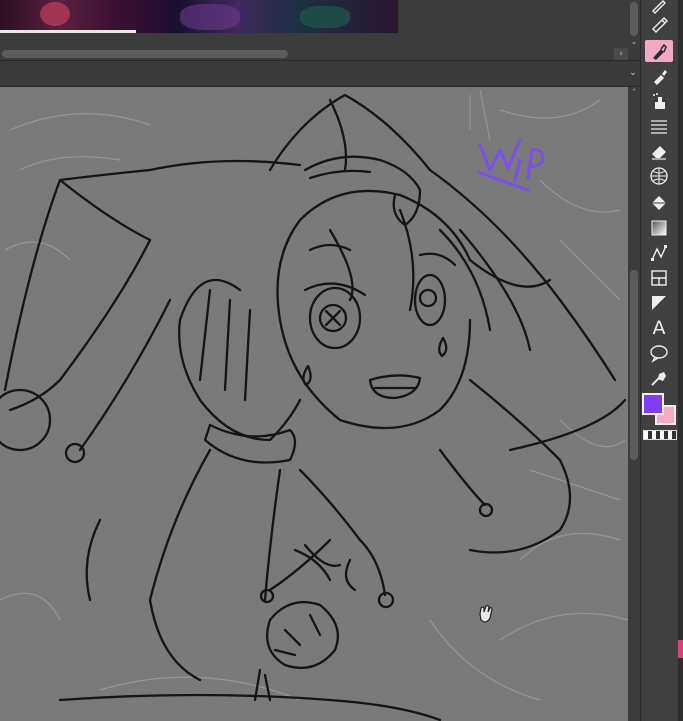 The height and width of the screenshot is (721, 683). I want to click on transparent-color-swatch, so click(660, 435).